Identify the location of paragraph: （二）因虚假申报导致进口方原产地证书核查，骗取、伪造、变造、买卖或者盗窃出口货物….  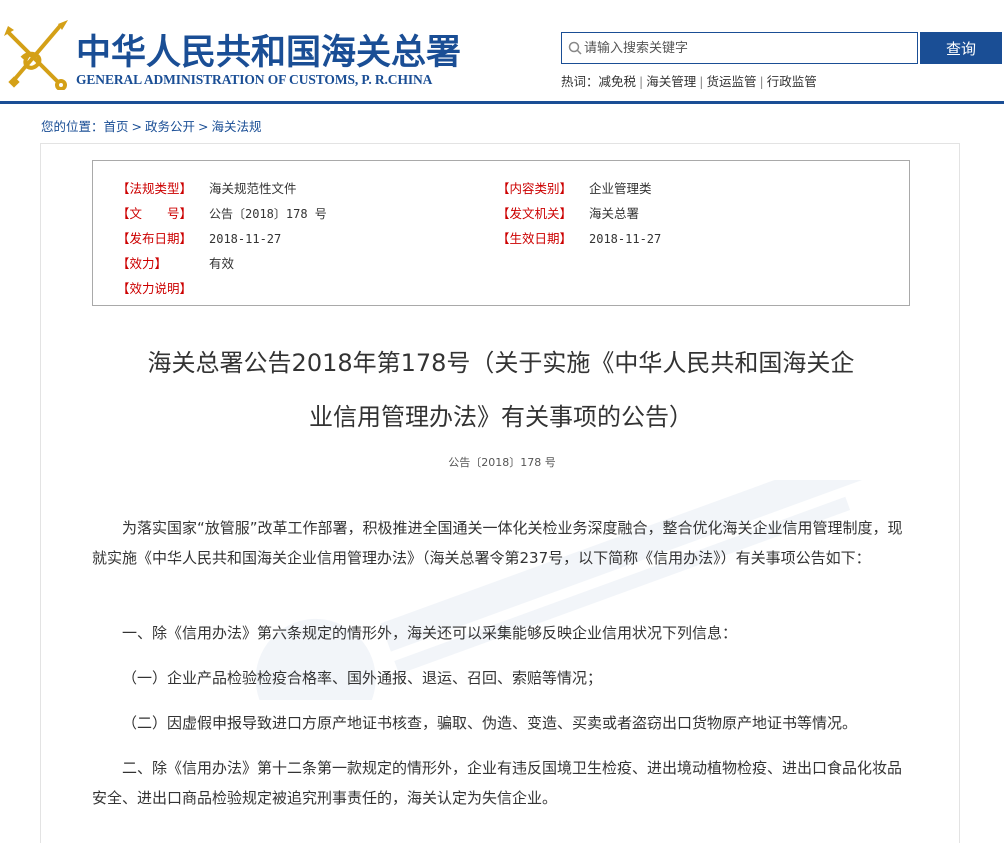
(490, 723).